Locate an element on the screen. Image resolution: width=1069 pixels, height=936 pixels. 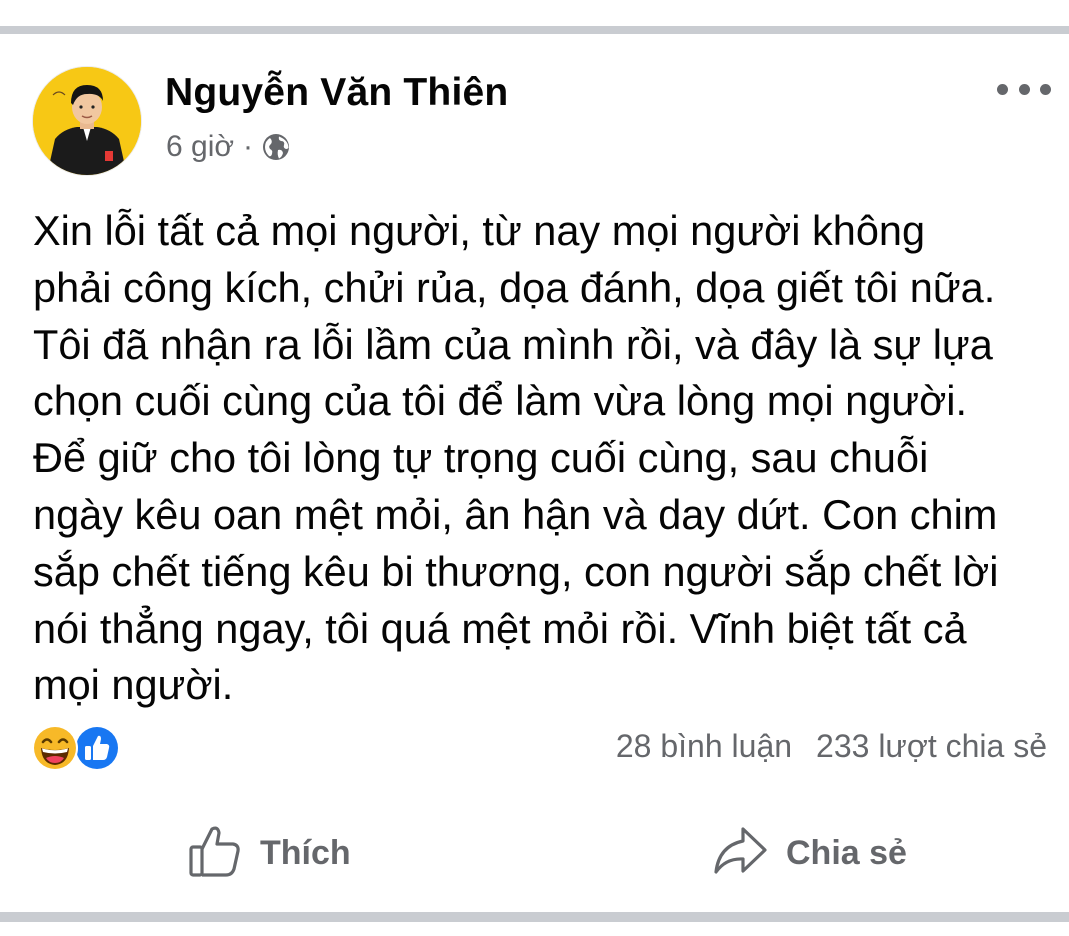
share-button: Chia sẻ is located at coordinates (809, 853).